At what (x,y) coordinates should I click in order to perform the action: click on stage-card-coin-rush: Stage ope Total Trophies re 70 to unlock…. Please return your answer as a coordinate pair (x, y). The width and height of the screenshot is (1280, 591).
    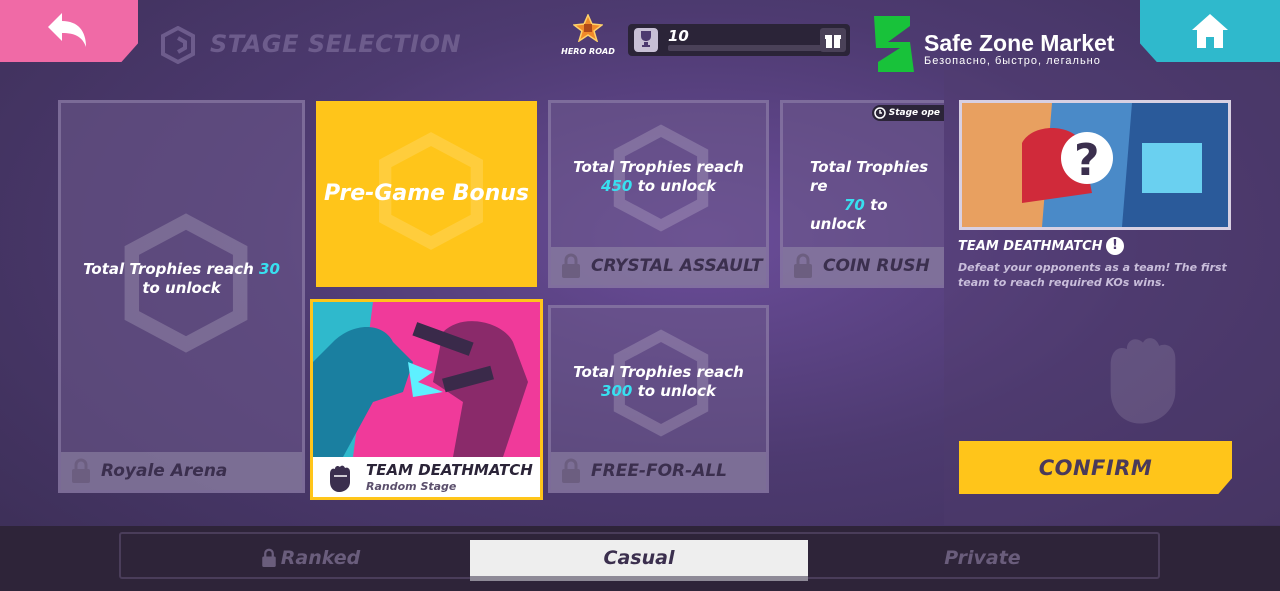
    Looking at the image, I should click on (862, 194).